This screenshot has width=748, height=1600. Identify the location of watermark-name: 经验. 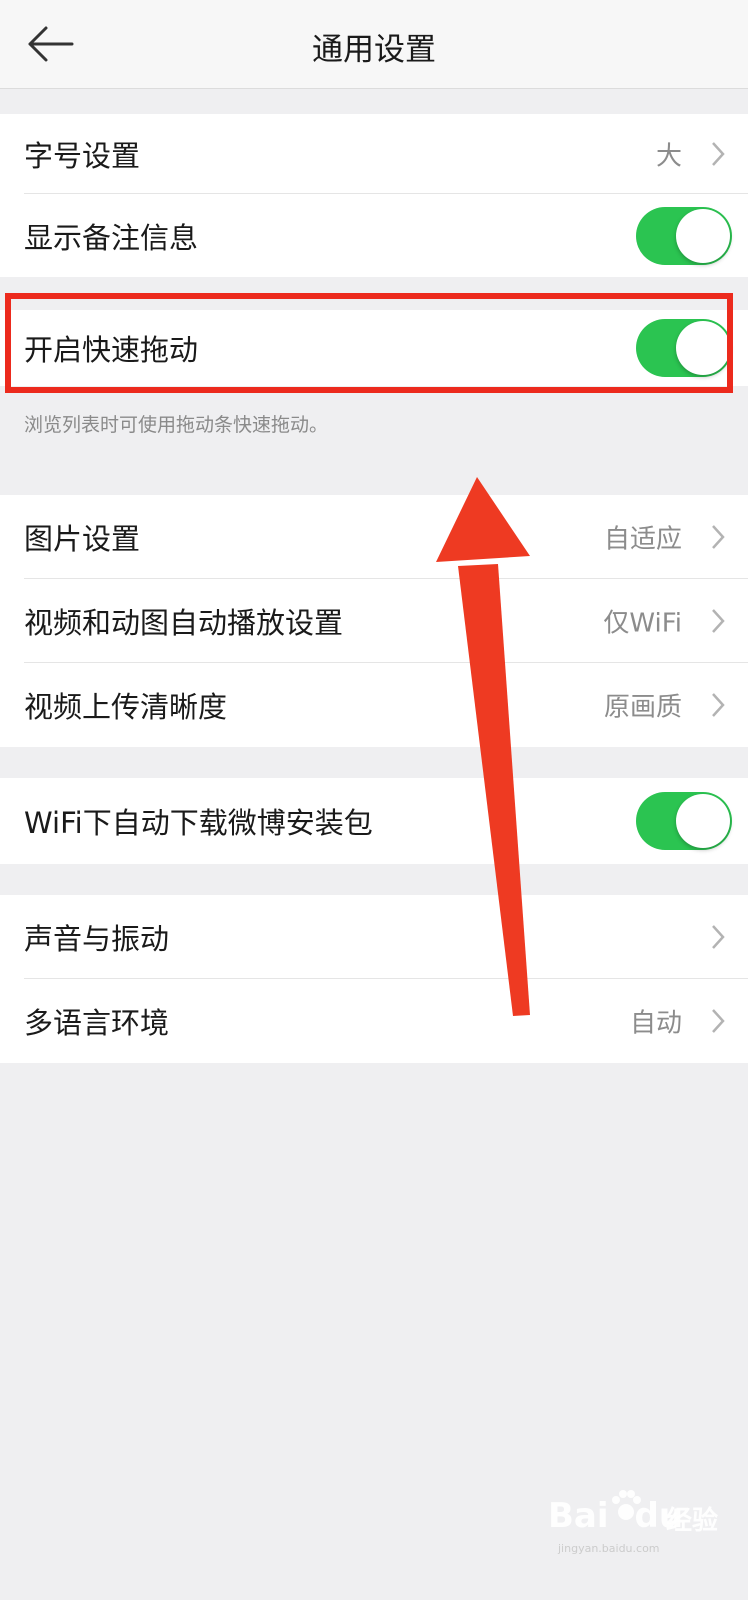
(692, 1521).